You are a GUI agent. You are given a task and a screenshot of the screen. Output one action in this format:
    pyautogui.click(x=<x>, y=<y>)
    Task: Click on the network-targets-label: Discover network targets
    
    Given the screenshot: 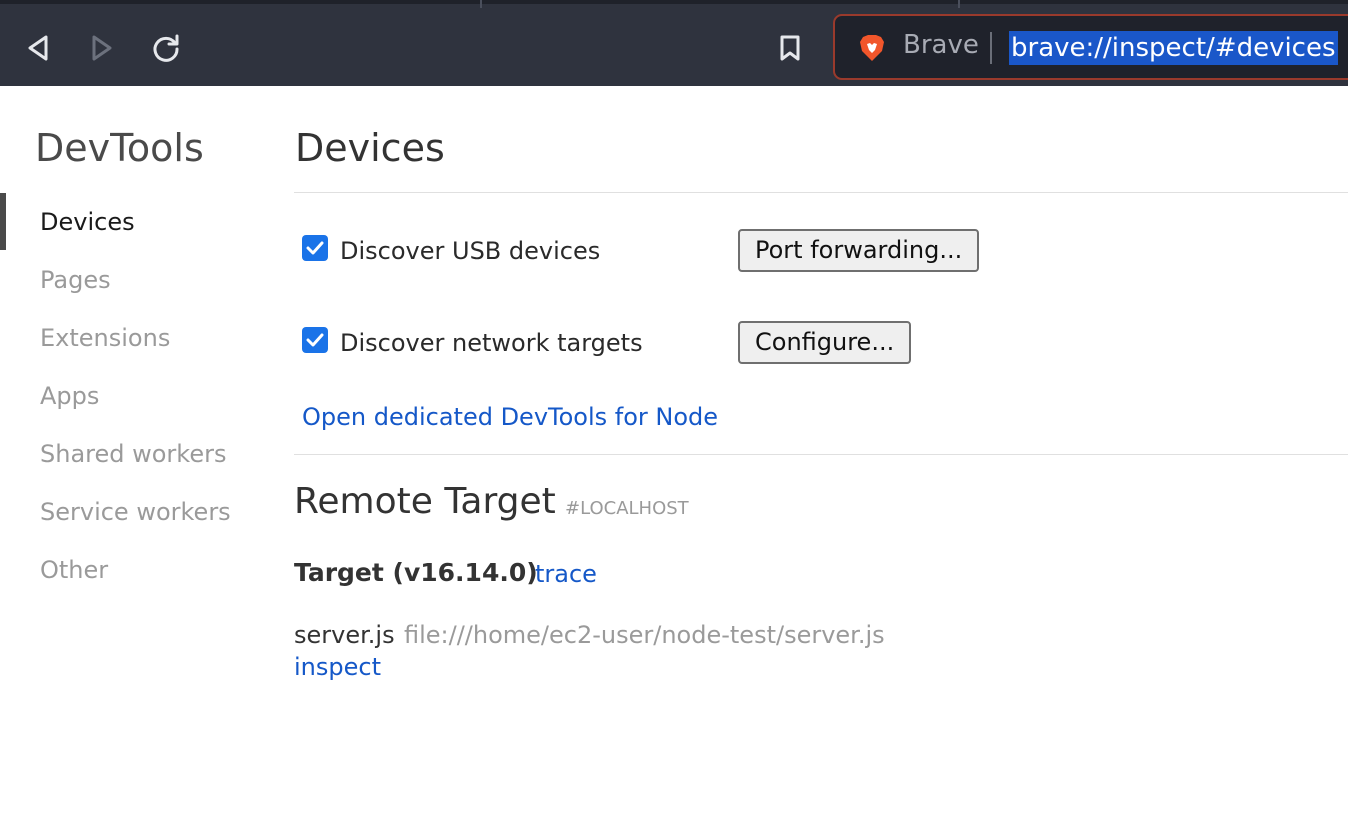 What is the action you would take?
    pyautogui.click(x=491, y=343)
    